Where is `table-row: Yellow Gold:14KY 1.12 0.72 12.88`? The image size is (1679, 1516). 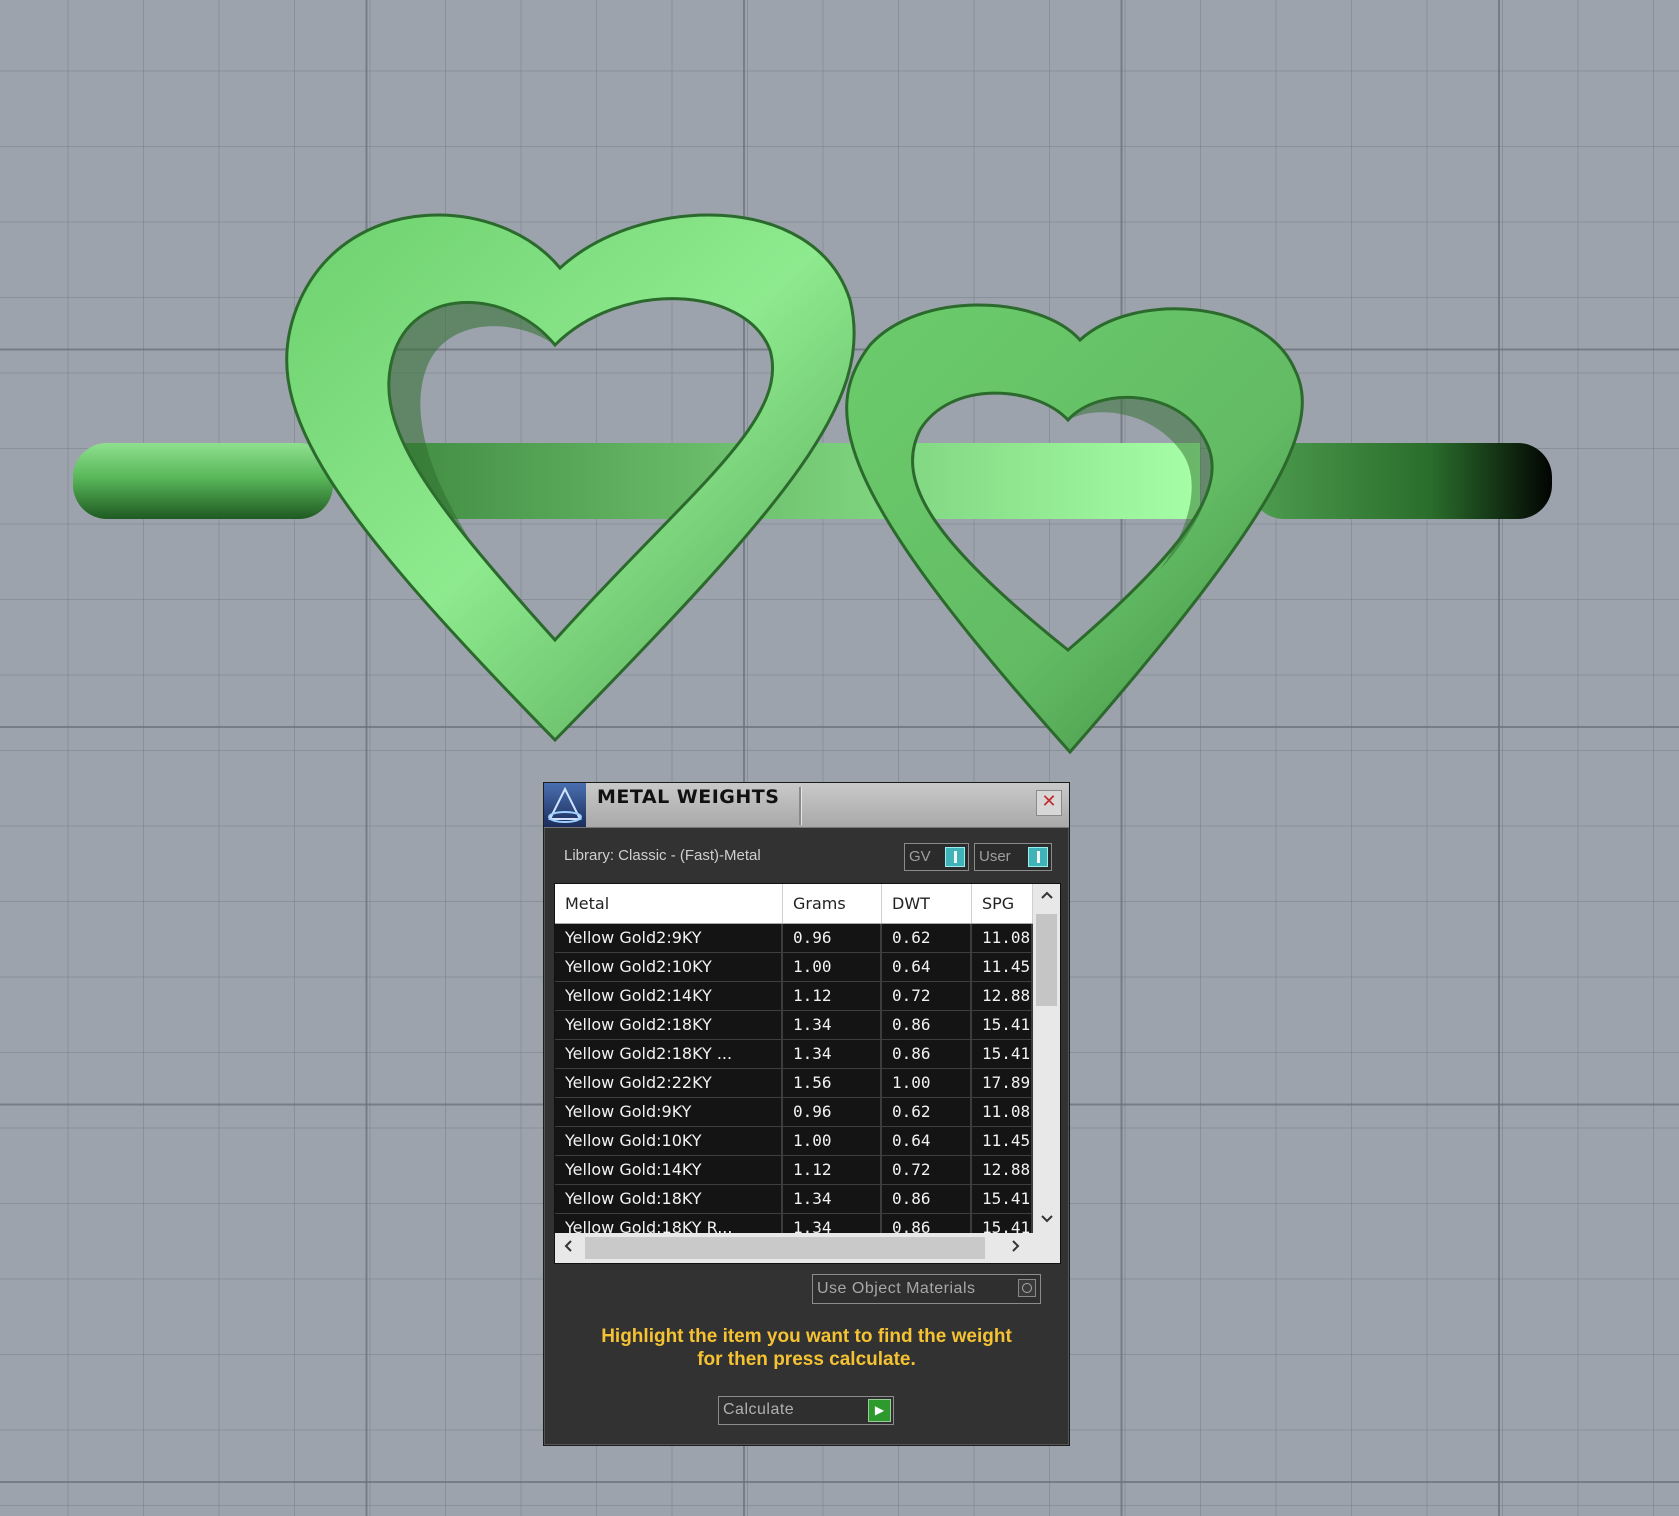
table-row: Yellow Gold:14KY 1.12 0.72 12.88 is located at coordinates (794, 1170).